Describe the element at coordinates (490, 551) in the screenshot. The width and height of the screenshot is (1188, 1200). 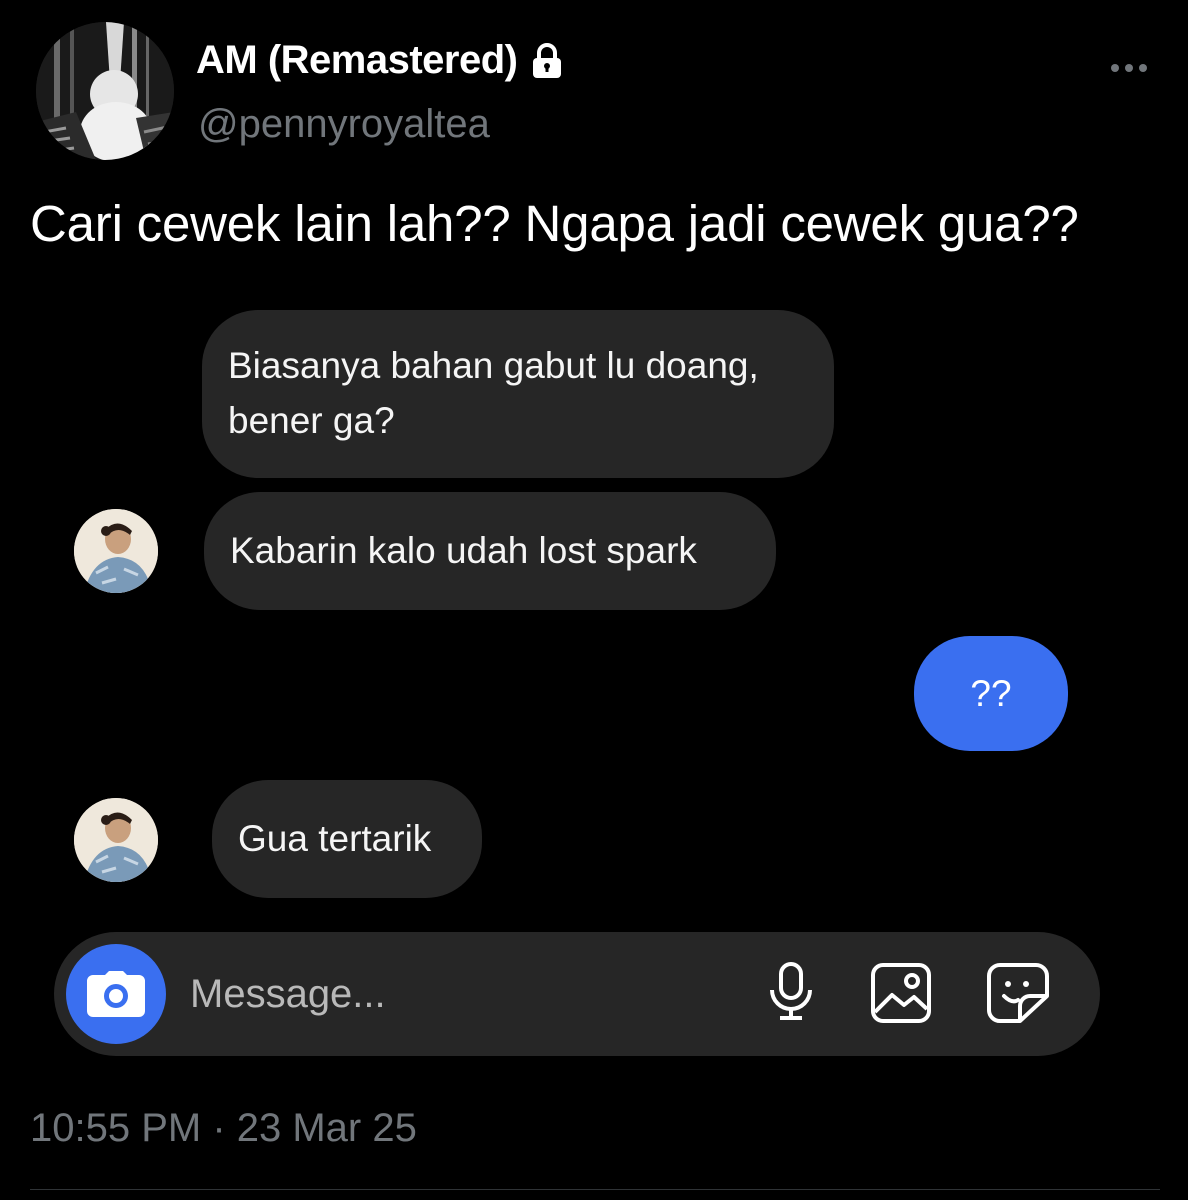
I see `message-bubble-incoming: Kabarin kalo udah lost spark` at that location.